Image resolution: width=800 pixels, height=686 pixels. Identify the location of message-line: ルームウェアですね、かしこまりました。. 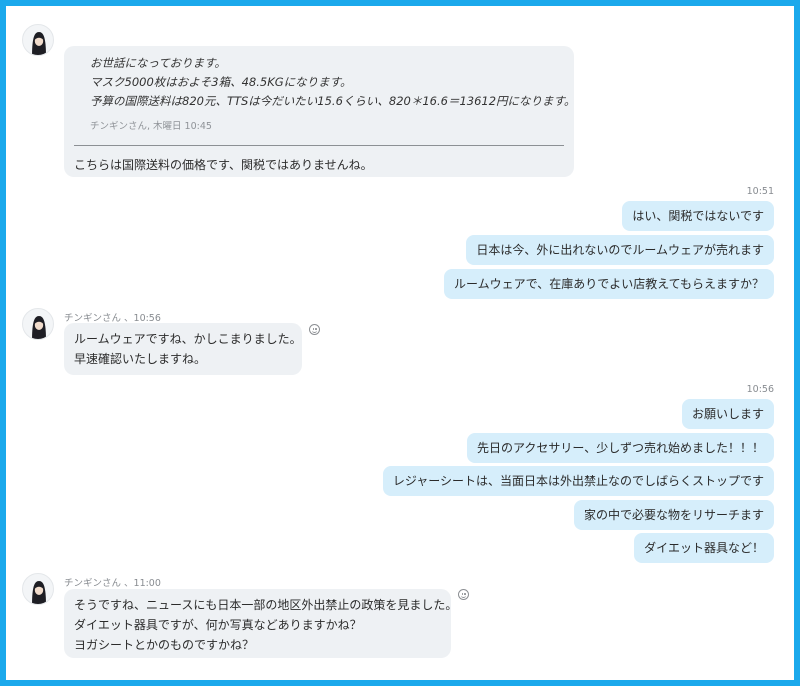
(188, 339).